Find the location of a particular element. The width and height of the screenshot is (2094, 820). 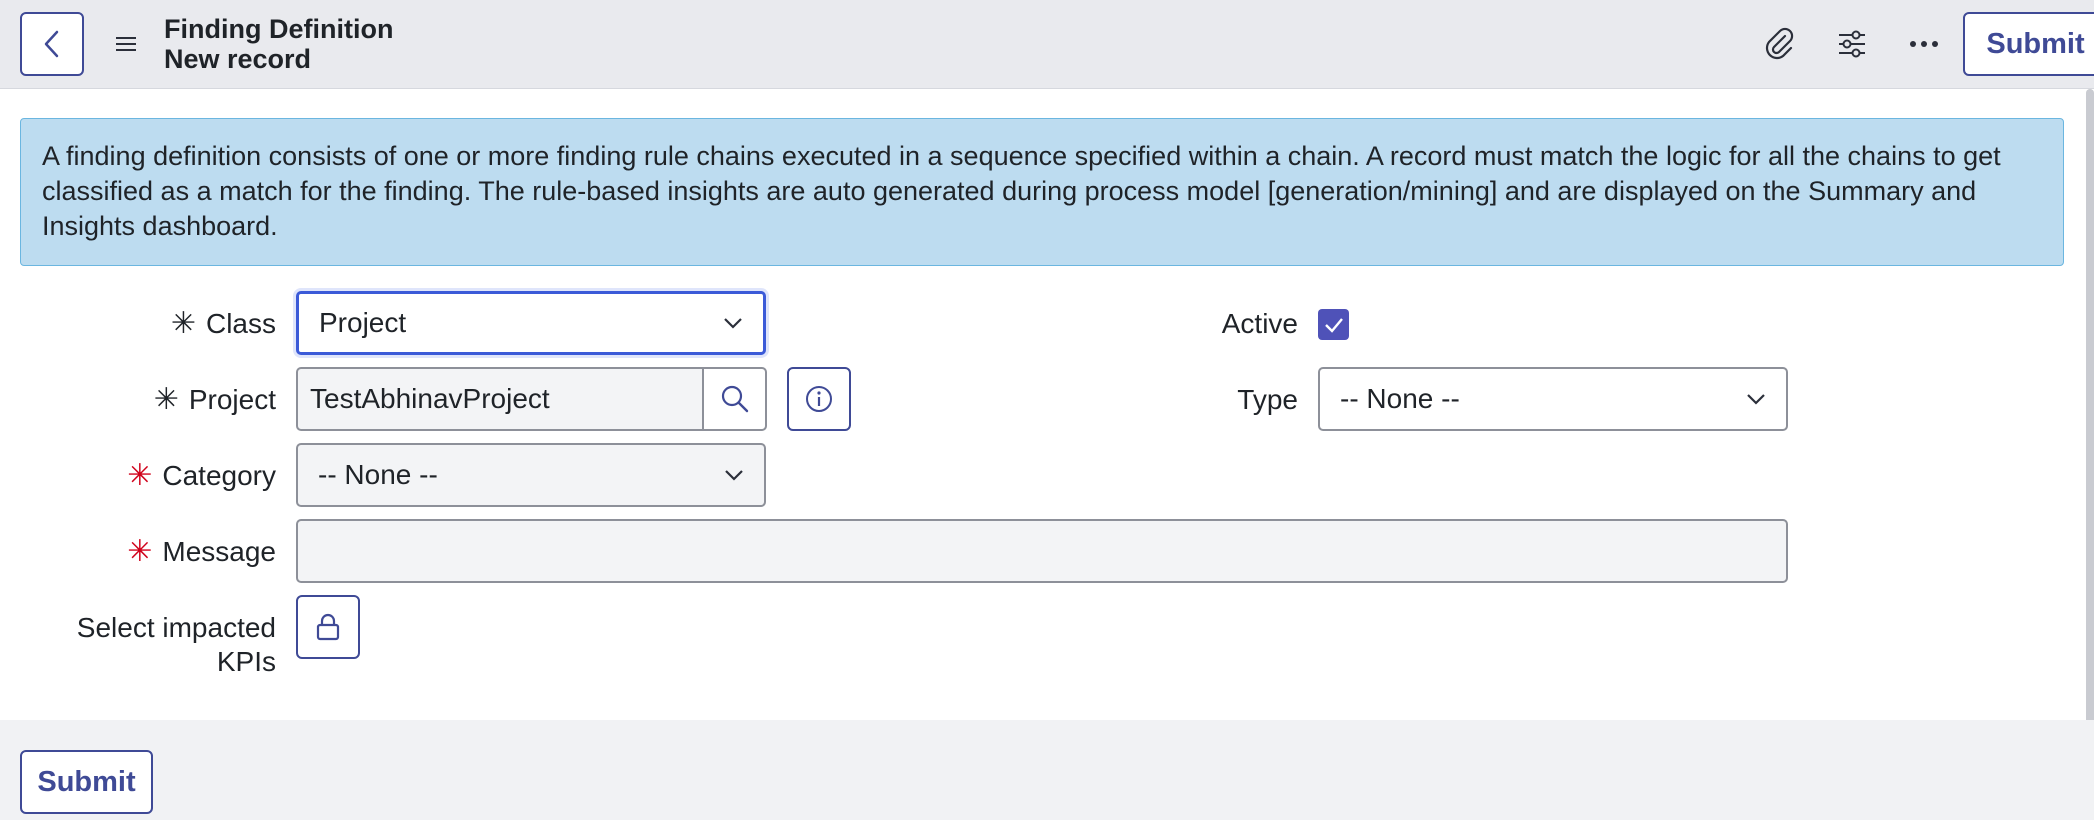

info-icon is located at coordinates (819, 399).